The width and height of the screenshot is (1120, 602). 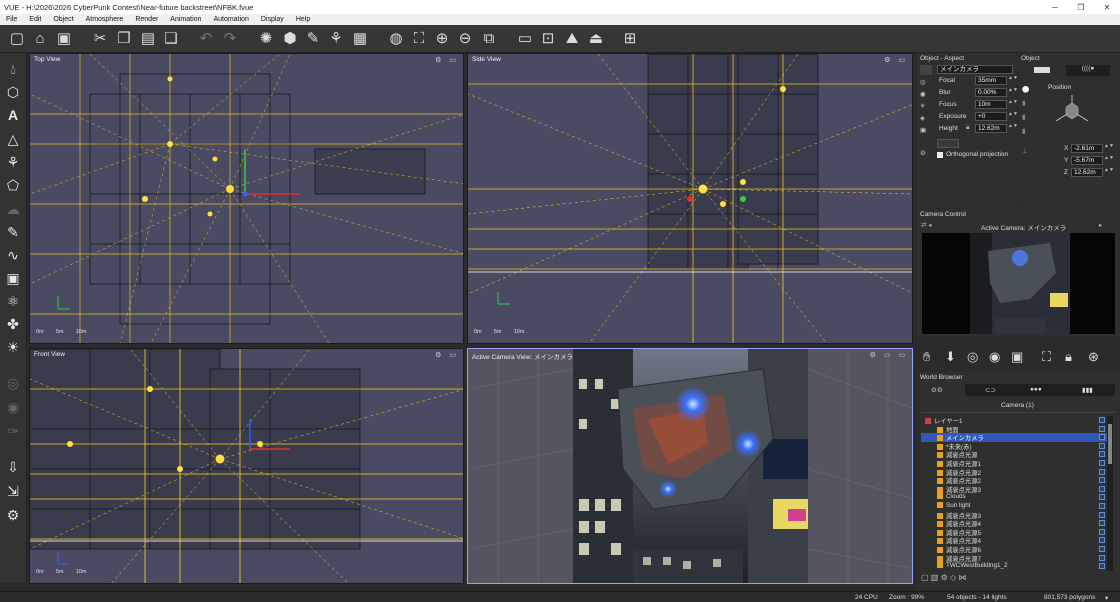 I want to click on terrain-icon: △, so click(x=13, y=139).